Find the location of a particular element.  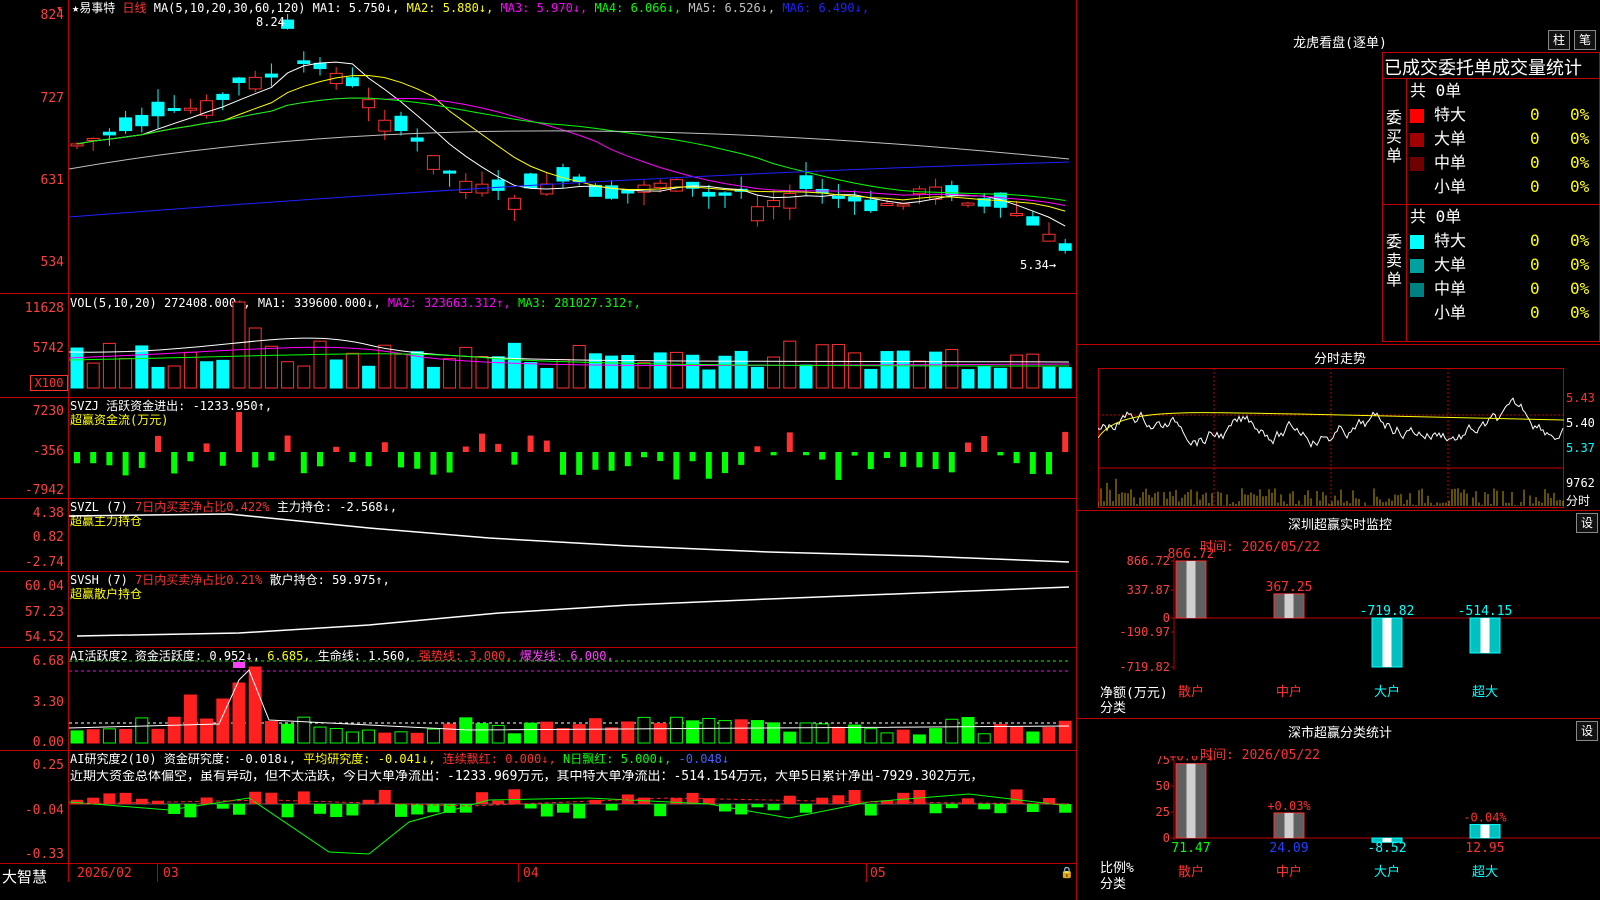

period-label: 日线 is located at coordinates (134, 8).